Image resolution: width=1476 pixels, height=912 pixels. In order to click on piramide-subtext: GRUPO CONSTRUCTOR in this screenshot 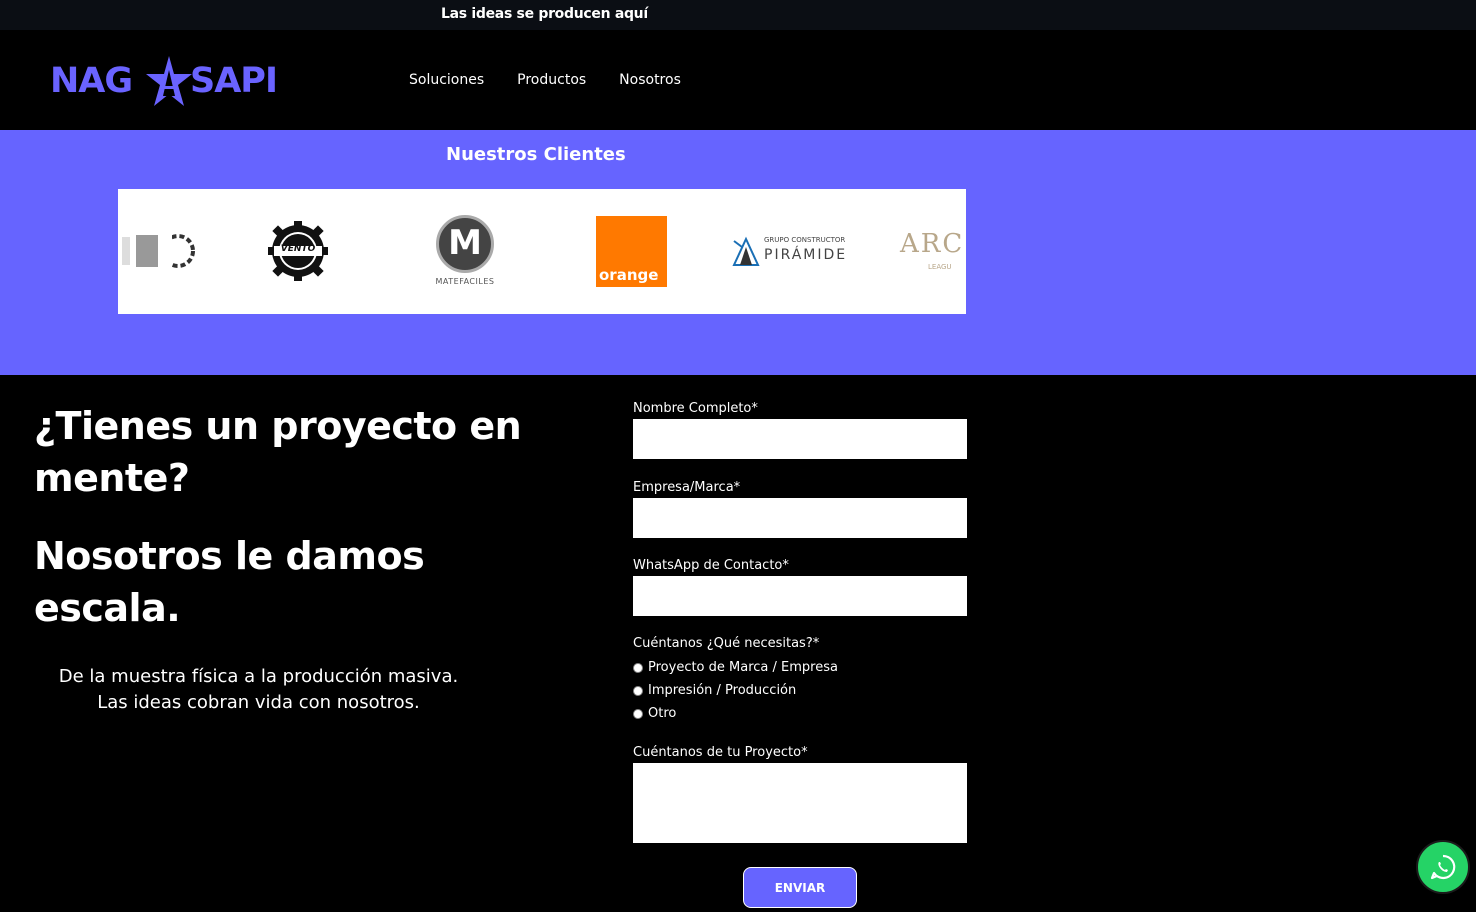, I will do `click(805, 240)`.